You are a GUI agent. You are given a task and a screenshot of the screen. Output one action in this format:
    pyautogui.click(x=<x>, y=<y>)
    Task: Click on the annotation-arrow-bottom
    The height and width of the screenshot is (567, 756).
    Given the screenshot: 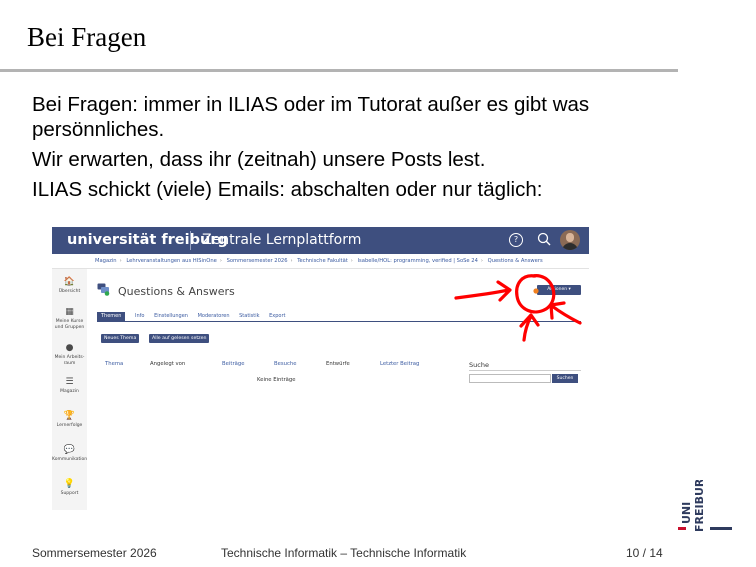 What is the action you would take?
    pyautogui.click(x=529, y=327)
    